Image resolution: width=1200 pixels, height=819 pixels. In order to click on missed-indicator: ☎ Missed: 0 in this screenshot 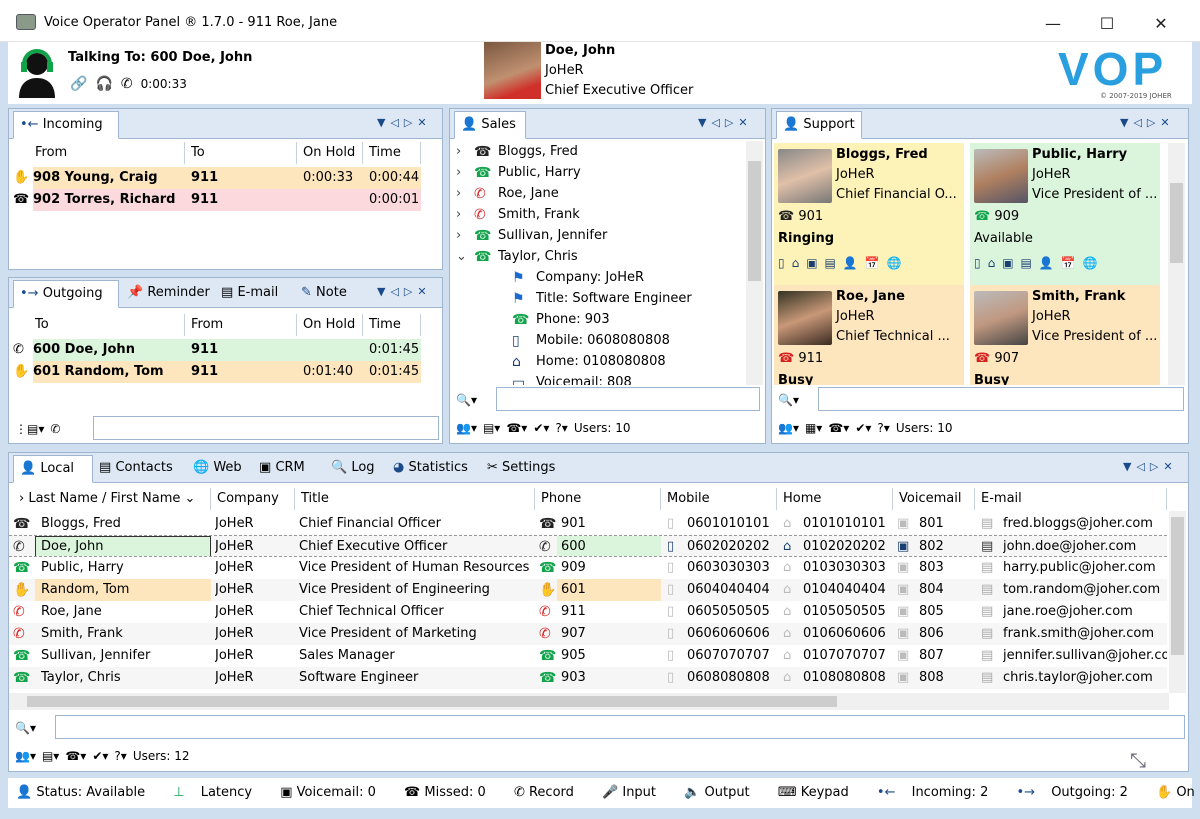, I will do `click(451, 792)`.